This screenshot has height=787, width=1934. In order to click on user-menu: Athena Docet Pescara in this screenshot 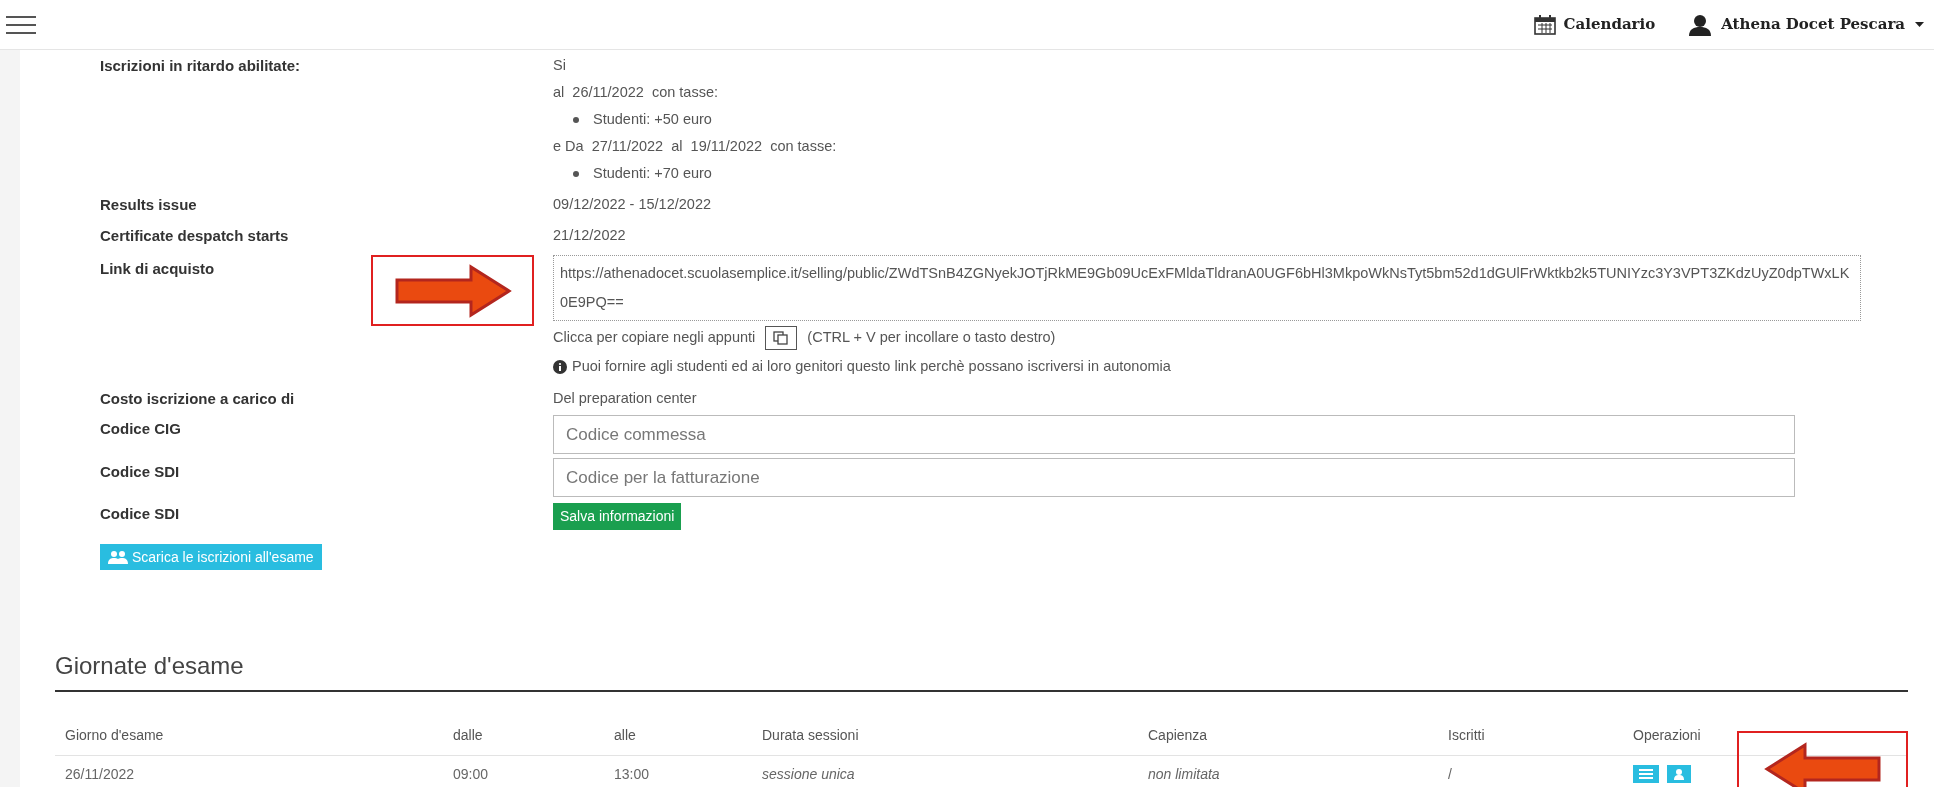, I will do `click(1806, 24)`.